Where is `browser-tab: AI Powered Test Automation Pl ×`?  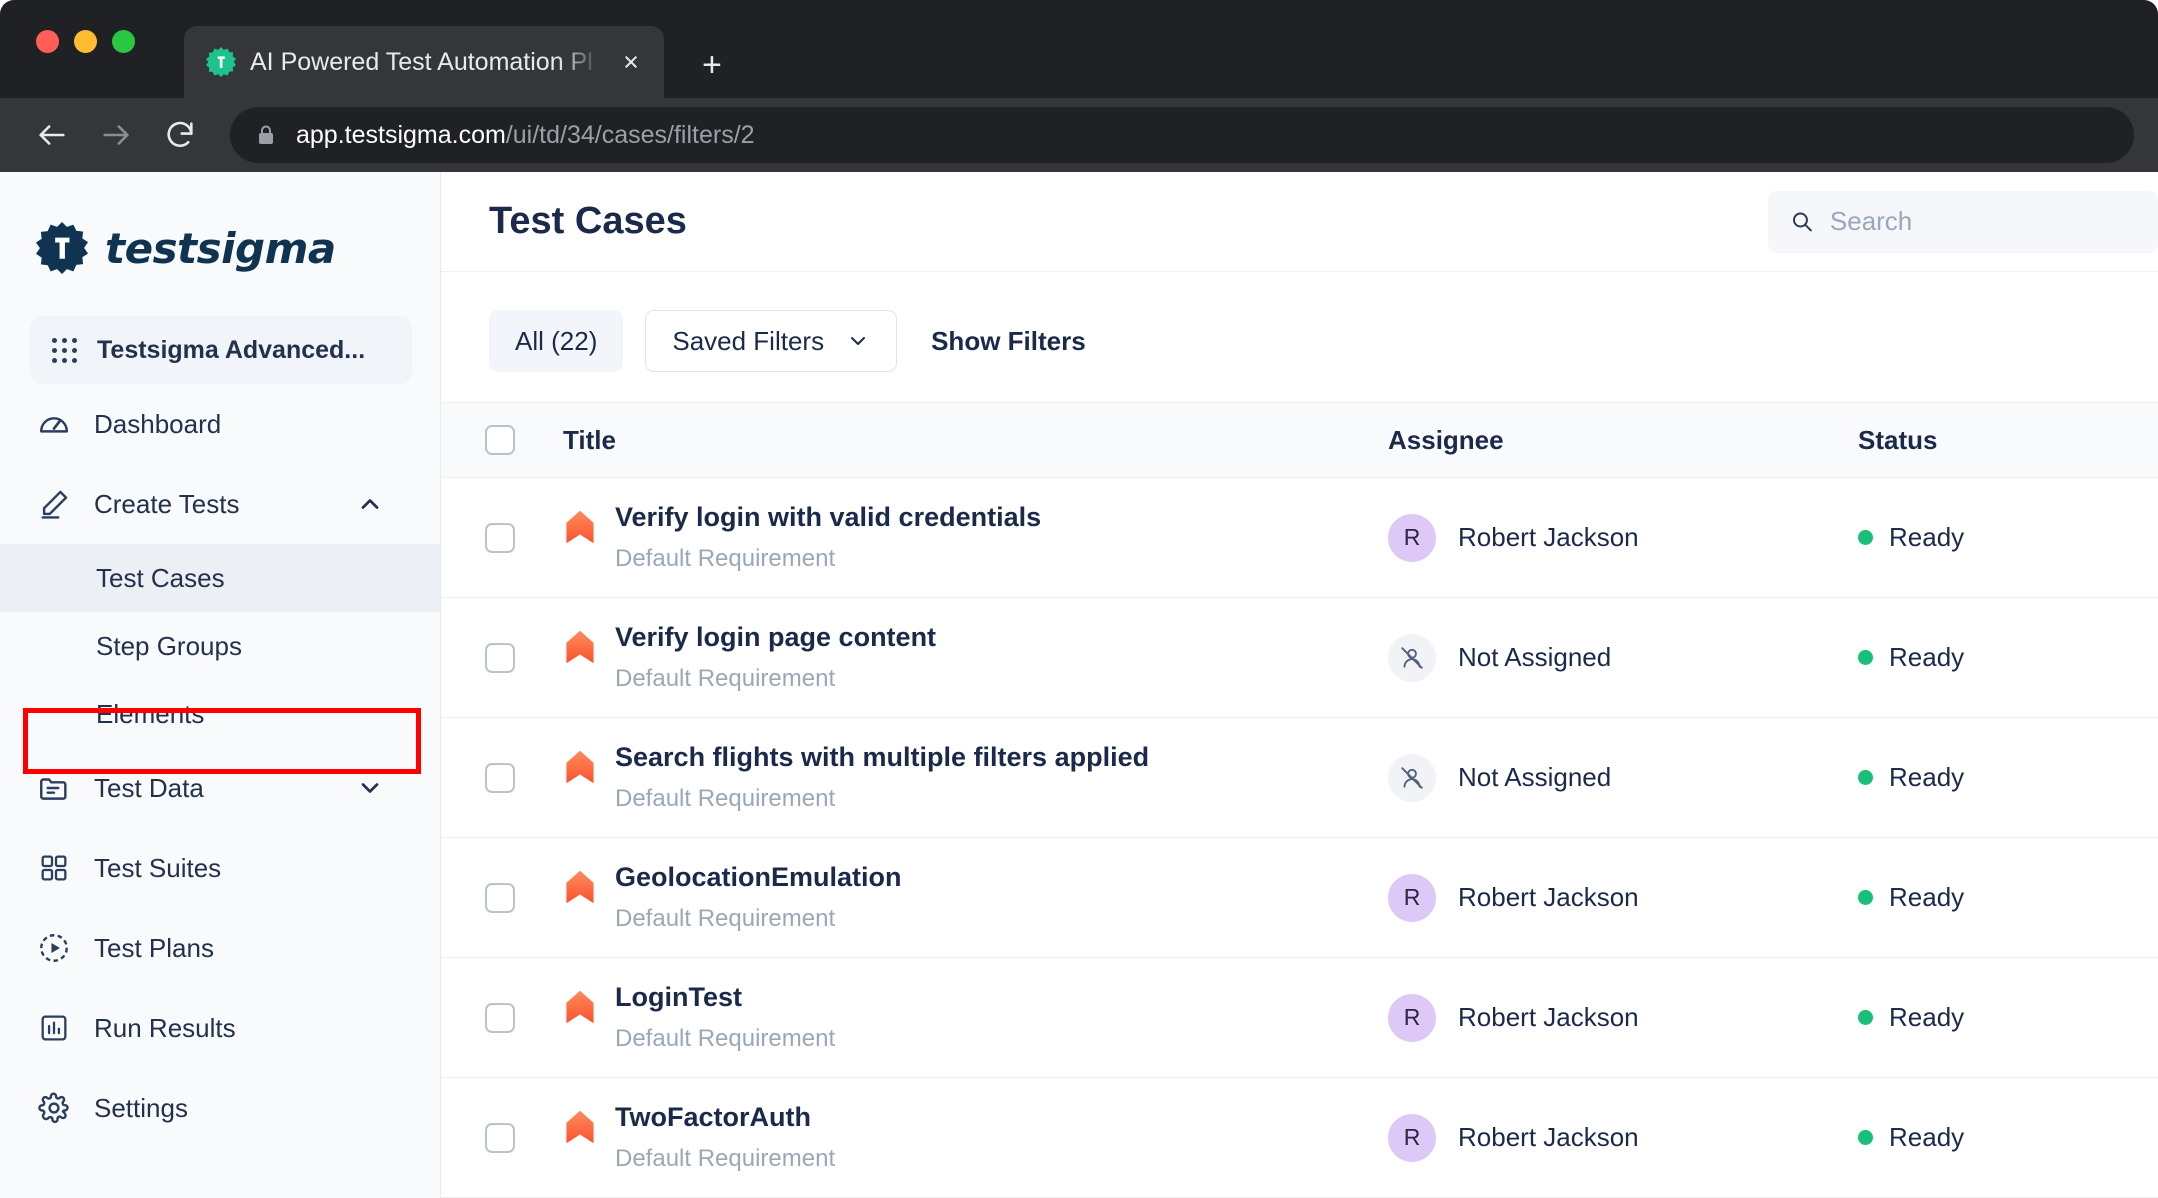
browser-tab: AI Powered Test Automation Pl × is located at coordinates (424, 62).